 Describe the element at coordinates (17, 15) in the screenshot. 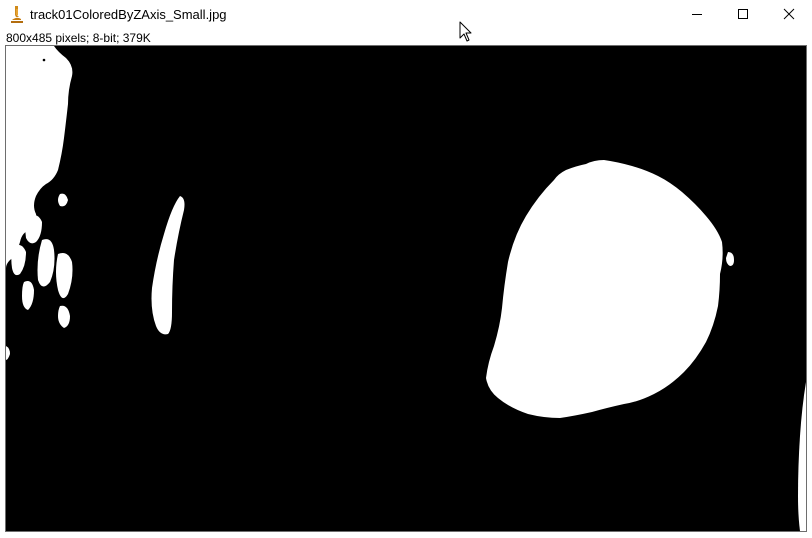

I see `imagej-microscope-icon` at that location.